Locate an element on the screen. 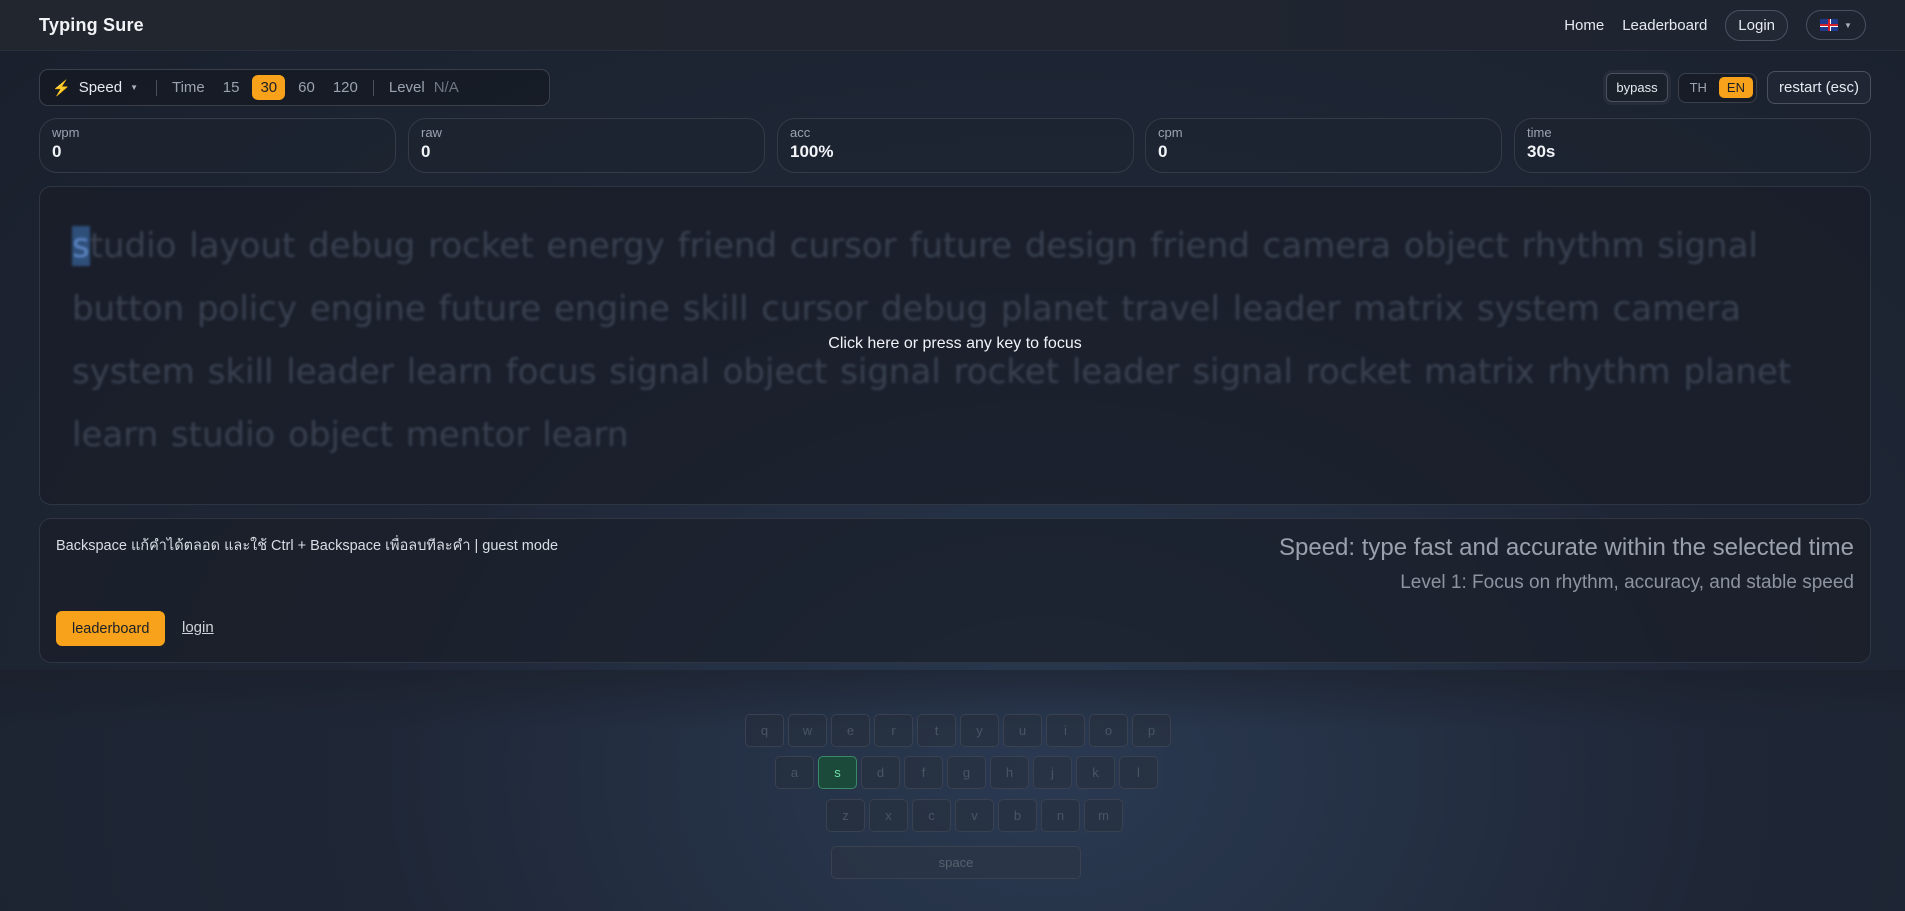 The height and width of the screenshot is (911, 1905). key-active: s is located at coordinates (837, 772).